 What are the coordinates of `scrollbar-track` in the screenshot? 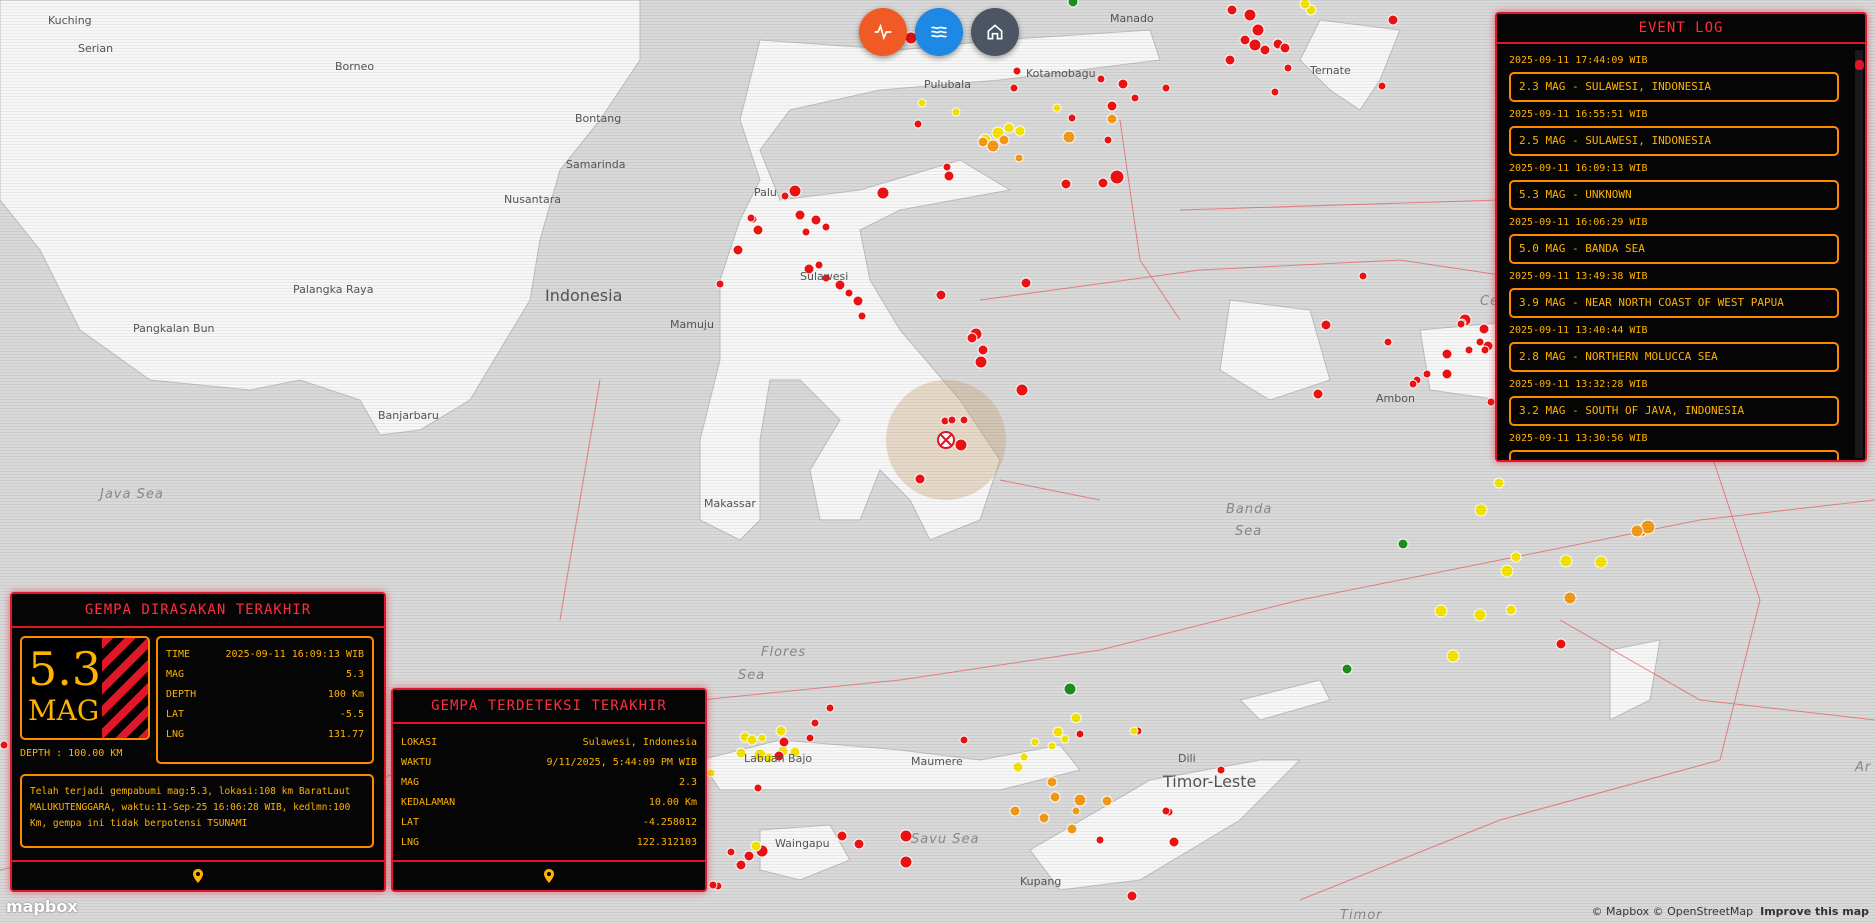 It's located at (1859, 254).